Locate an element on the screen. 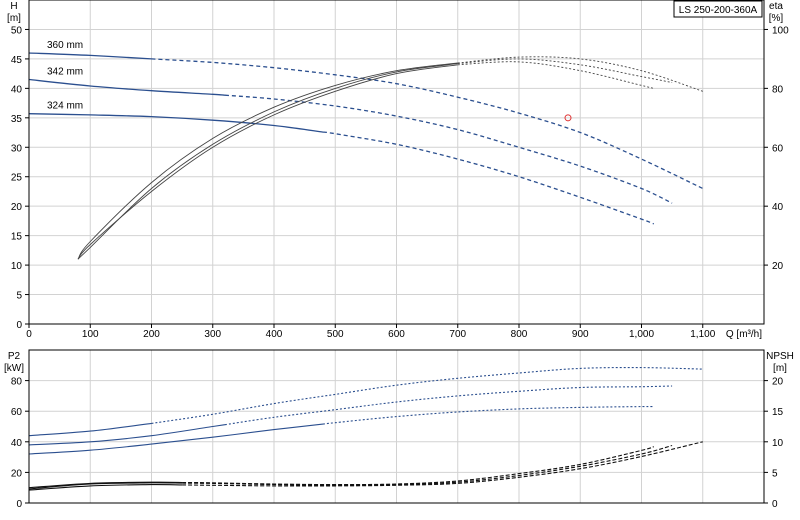 Image resolution: width=800 pixels, height=520 pixels. top-right-tick-label: 100 is located at coordinates (780, 30).